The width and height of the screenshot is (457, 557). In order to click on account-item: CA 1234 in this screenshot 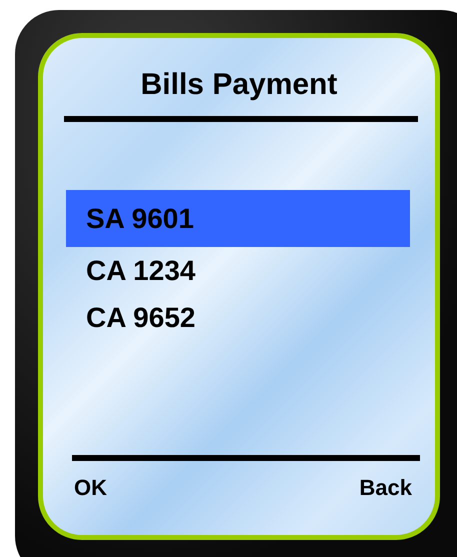, I will do `click(238, 270)`.